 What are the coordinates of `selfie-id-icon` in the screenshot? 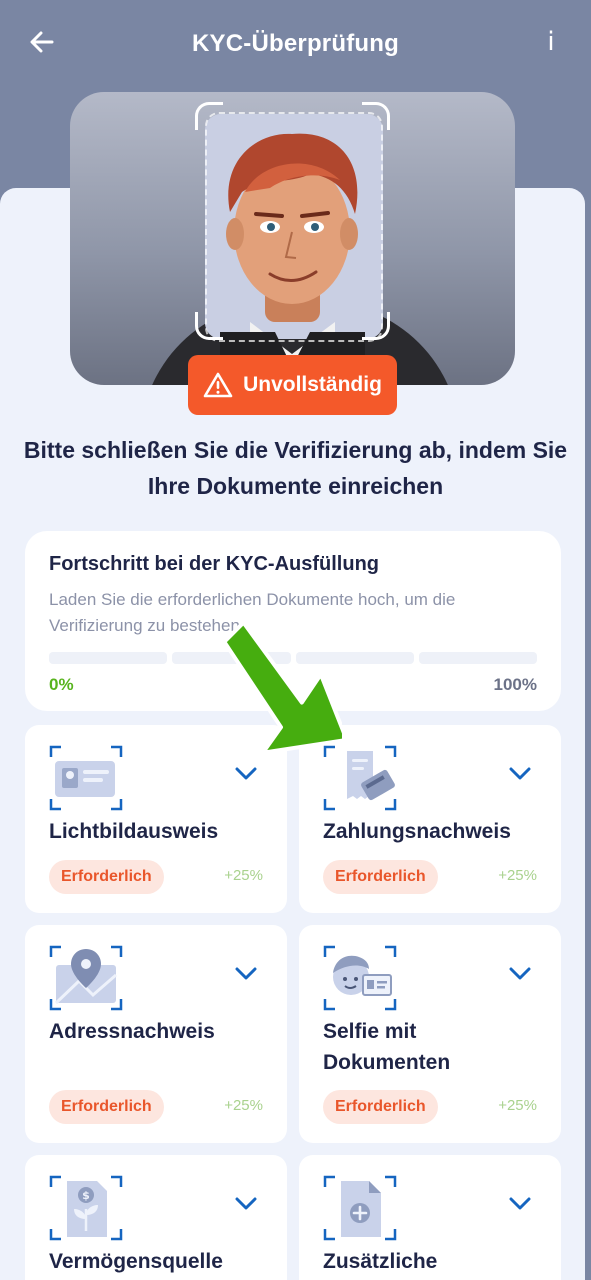 It's located at (360, 978).